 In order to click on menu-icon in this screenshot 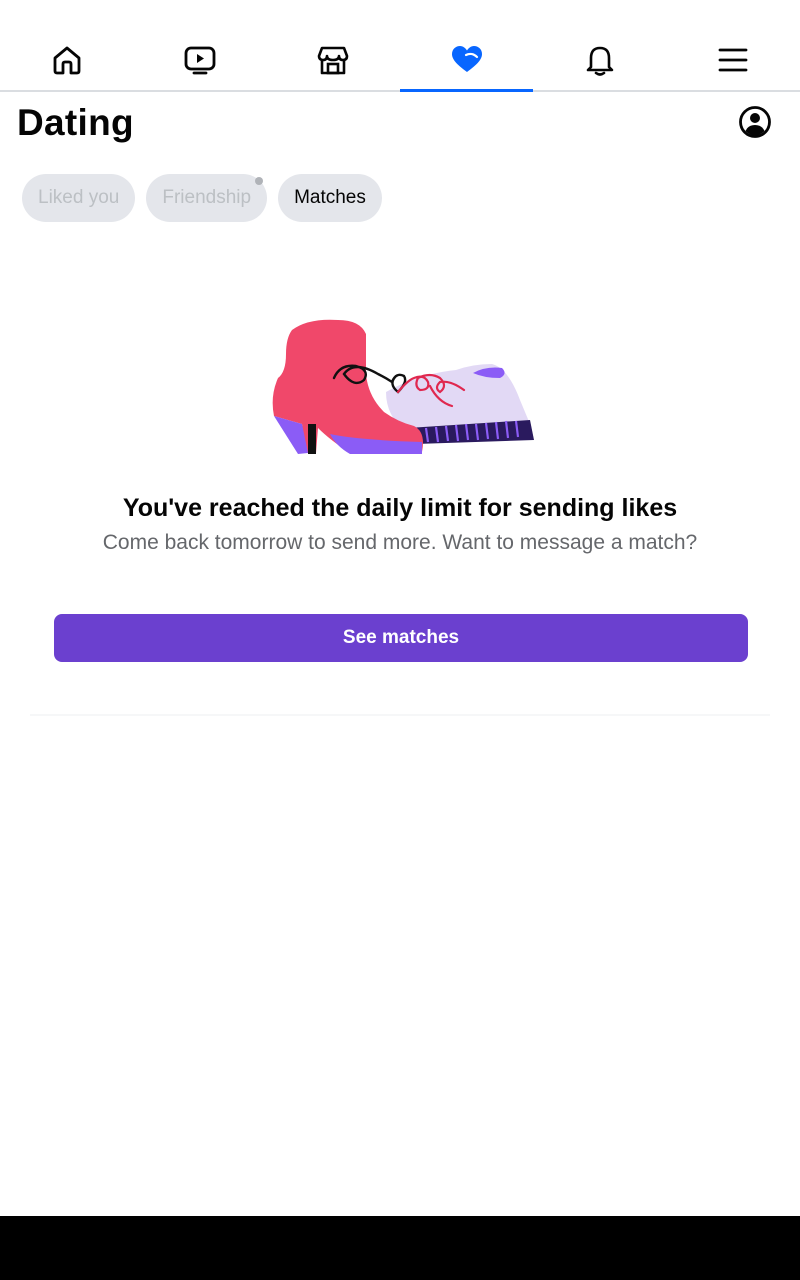, I will do `click(733, 60)`.